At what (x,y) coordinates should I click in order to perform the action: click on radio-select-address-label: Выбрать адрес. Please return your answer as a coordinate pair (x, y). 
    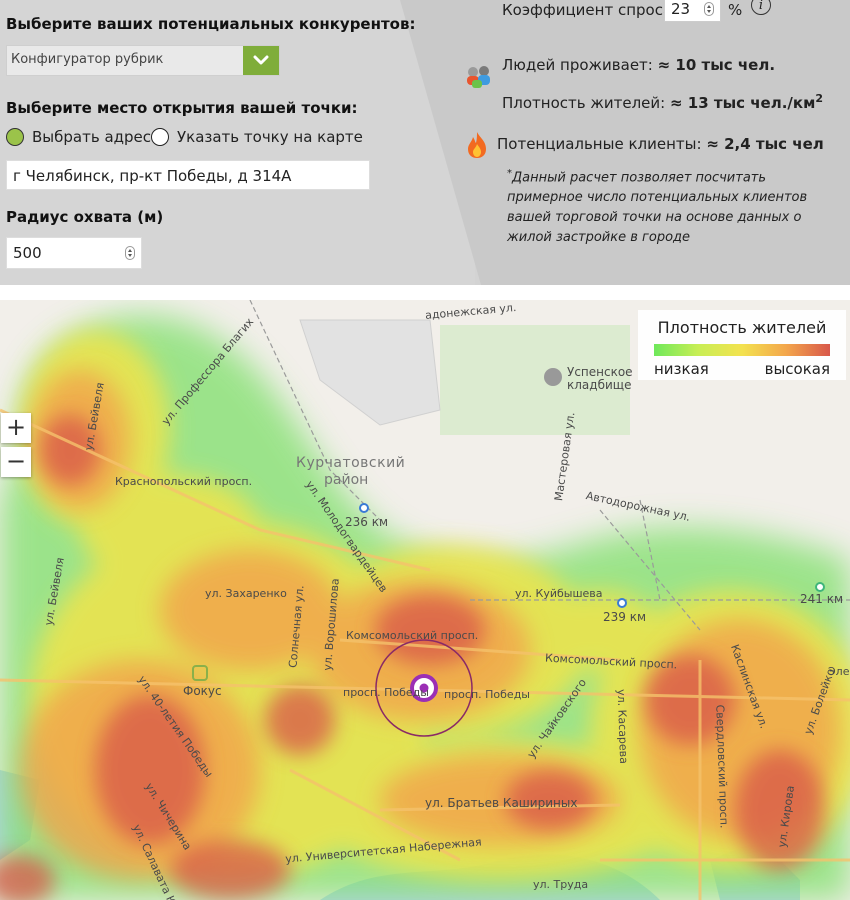
    Looking at the image, I should click on (92, 137).